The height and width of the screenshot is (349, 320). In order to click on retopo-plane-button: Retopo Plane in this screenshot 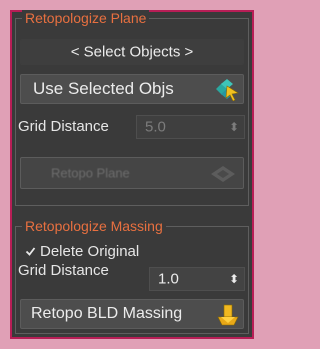, I will do `click(132, 173)`.